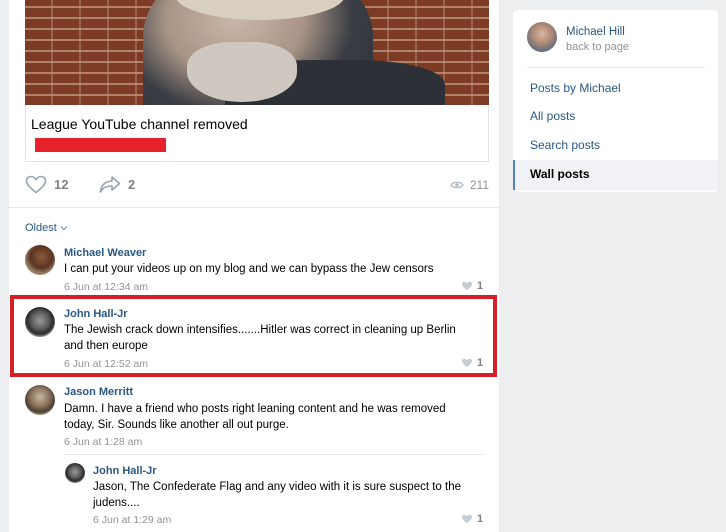 Image resolution: width=726 pixels, height=532 pixels. I want to click on like-count: 12, so click(61, 184).